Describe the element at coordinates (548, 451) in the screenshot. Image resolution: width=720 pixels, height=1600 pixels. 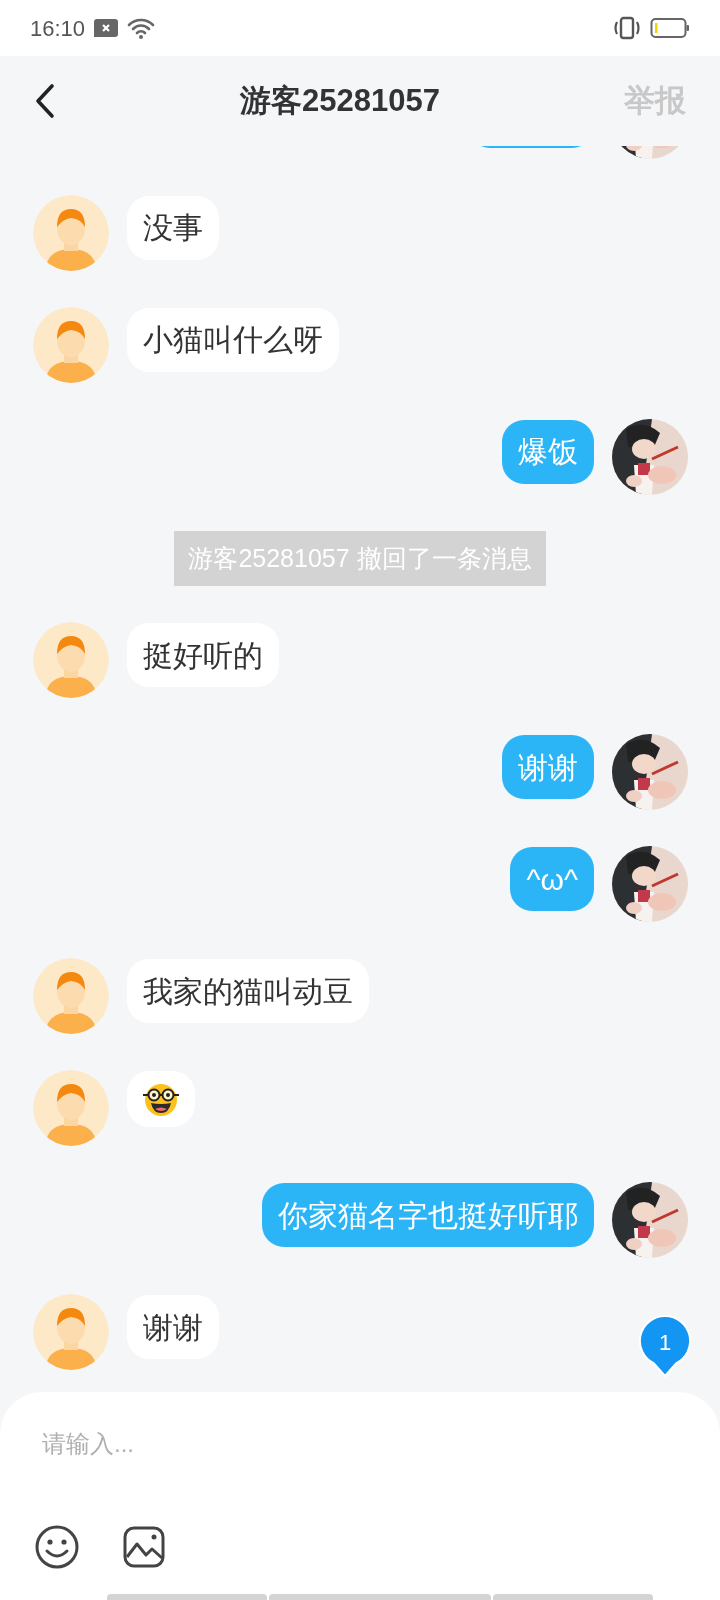
I see `message-bubble: 爆饭` at that location.